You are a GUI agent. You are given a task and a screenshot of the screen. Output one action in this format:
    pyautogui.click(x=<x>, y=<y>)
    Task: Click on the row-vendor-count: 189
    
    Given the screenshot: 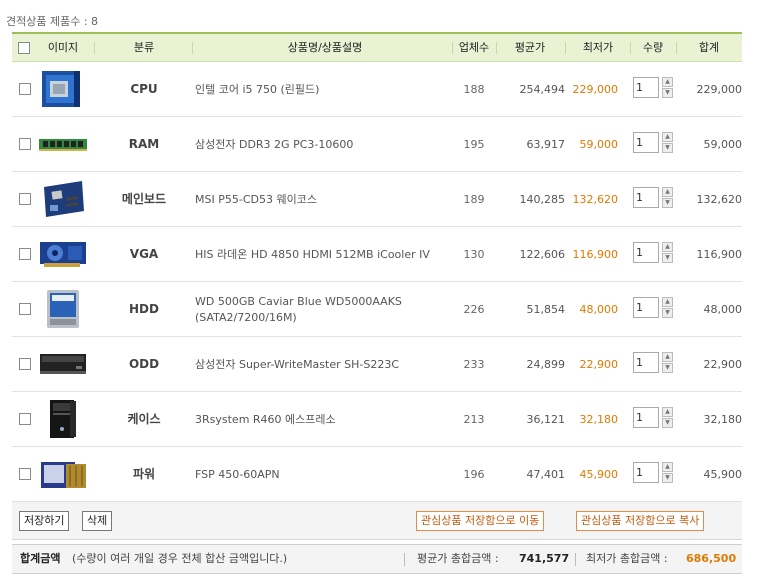 What is the action you would take?
    pyautogui.click(x=474, y=199)
    